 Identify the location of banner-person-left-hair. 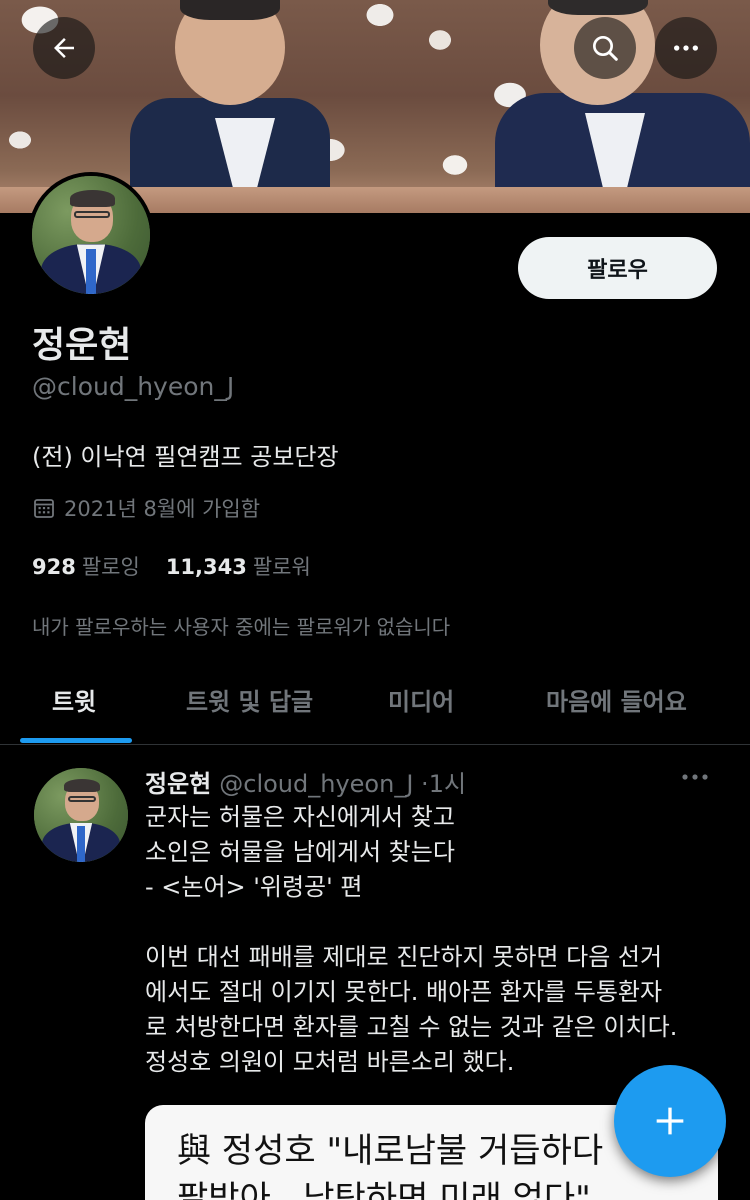
(230, 10).